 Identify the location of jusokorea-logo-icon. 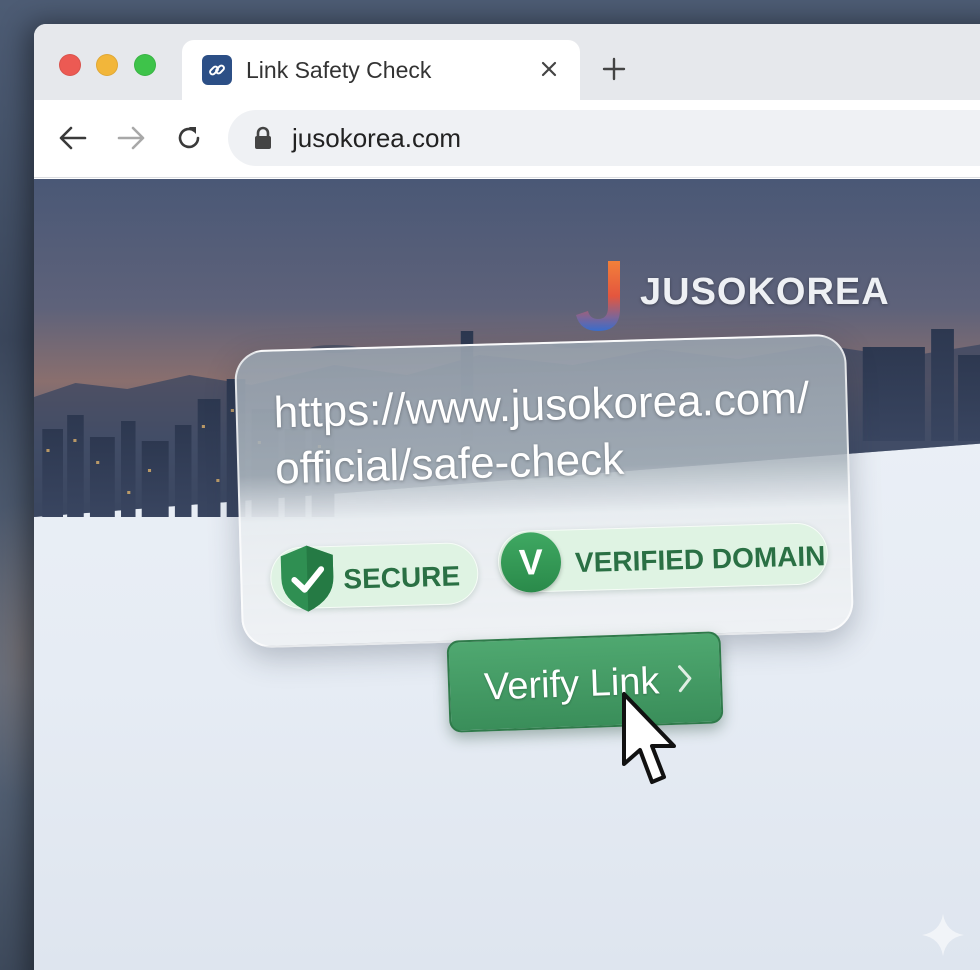
(598, 296).